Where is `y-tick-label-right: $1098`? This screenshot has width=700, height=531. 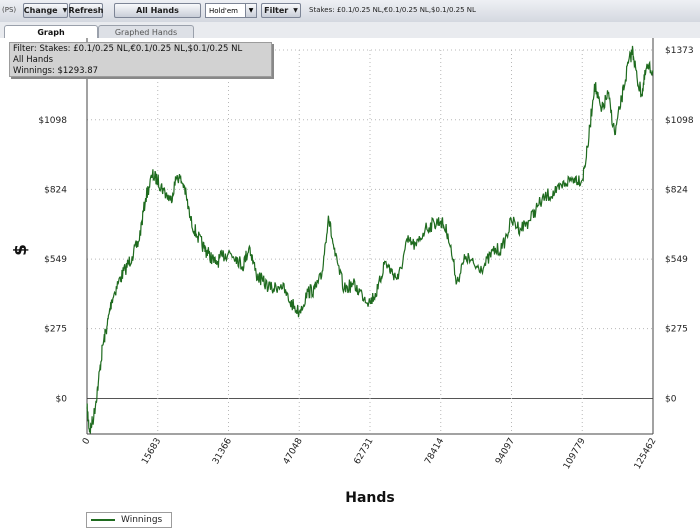 y-tick-label-right: $1098 is located at coordinates (679, 121).